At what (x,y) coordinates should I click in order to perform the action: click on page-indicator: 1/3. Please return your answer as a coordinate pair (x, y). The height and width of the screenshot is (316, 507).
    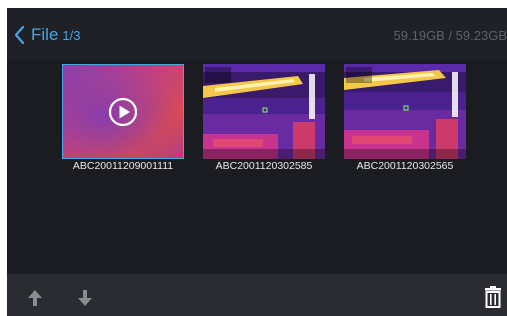
    Looking at the image, I should click on (71, 35).